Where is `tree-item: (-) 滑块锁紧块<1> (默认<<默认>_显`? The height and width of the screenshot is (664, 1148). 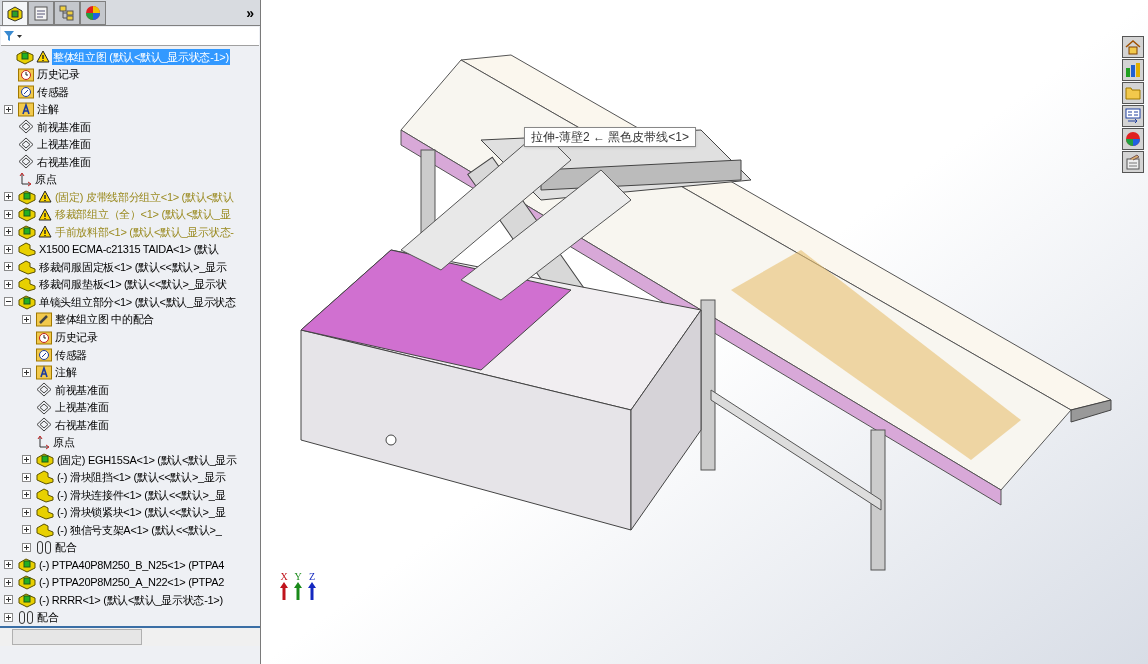
tree-item: (-) 滑块锁紧块<1> (默认<<默认>_显 is located at coordinates (141, 512).